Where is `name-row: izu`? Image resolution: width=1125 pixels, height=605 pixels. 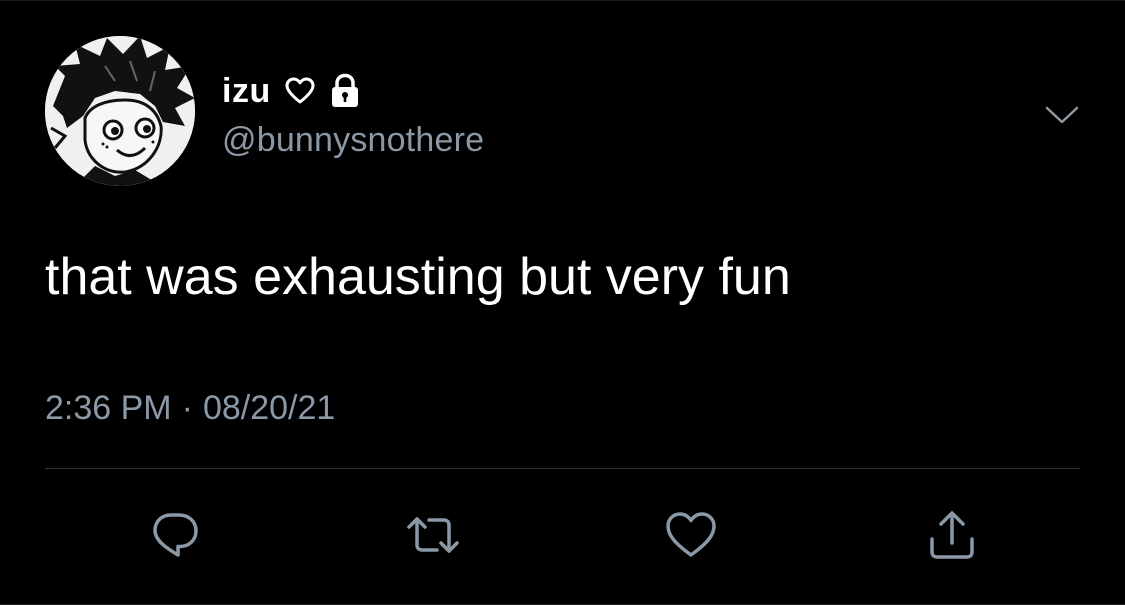
name-row: izu is located at coordinates (291, 91).